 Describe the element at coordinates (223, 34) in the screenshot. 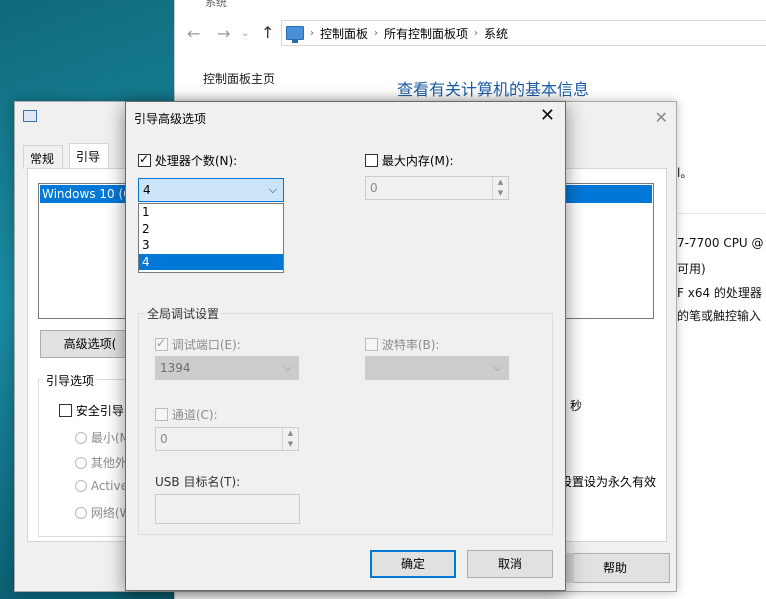

I see `forward-arrow-icon: →` at that location.